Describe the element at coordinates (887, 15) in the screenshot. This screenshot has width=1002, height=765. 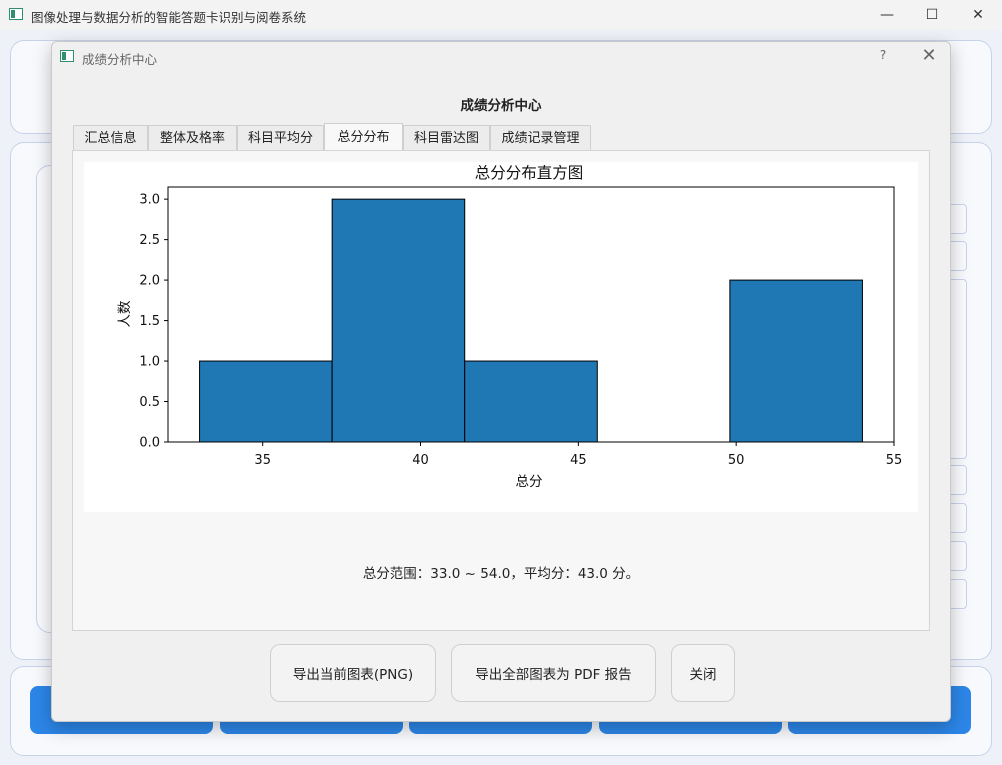
I see `minimize-button: —` at that location.